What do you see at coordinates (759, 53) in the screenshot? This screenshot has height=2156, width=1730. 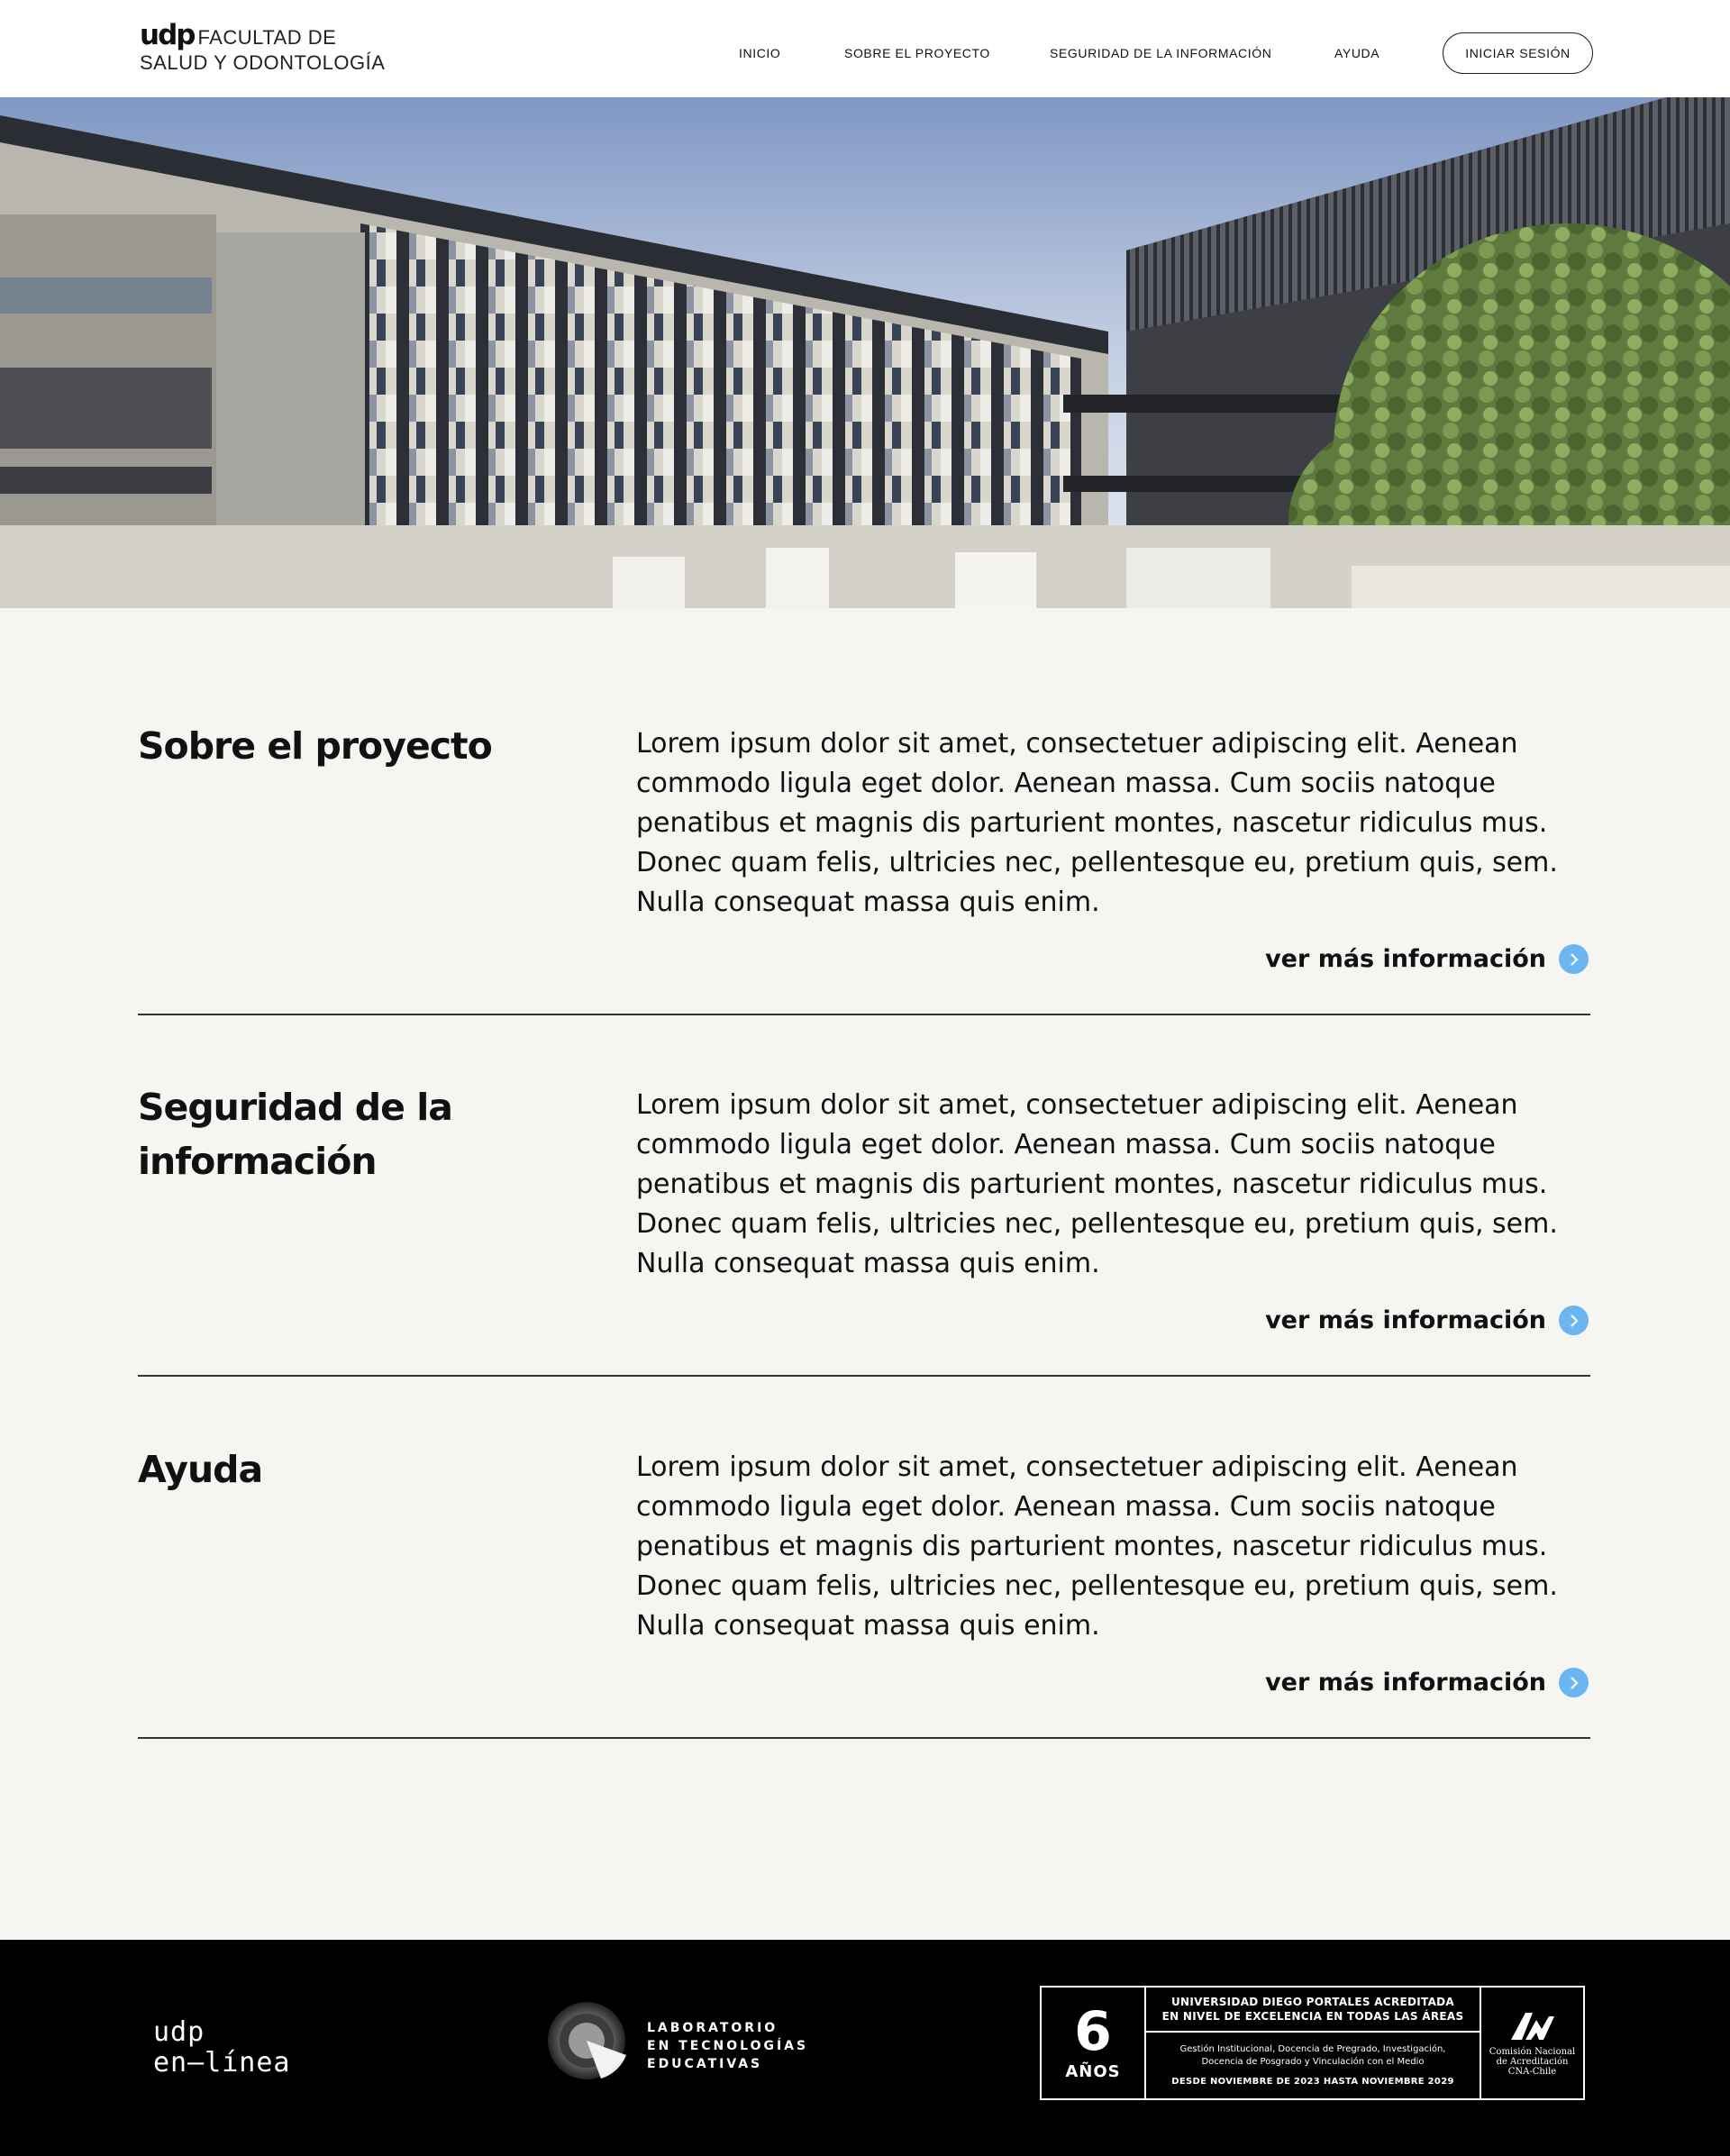 I see `nav-inicio: INICIO` at bounding box center [759, 53].